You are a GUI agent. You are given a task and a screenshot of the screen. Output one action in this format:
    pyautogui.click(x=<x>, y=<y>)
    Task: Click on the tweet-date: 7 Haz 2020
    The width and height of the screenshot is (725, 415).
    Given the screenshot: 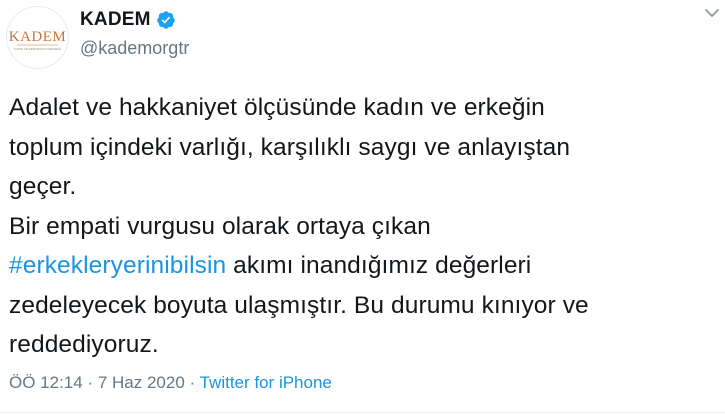 What is the action you would take?
    pyautogui.click(x=141, y=382)
    